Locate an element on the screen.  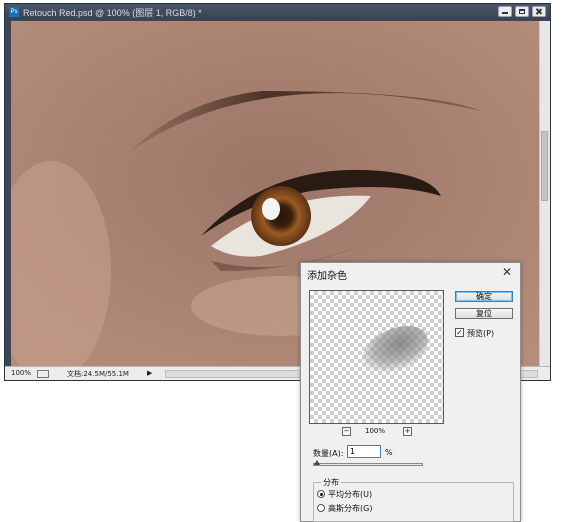
gaussian-radio-label: 高斯分布(G) is located at coordinates (350, 508).